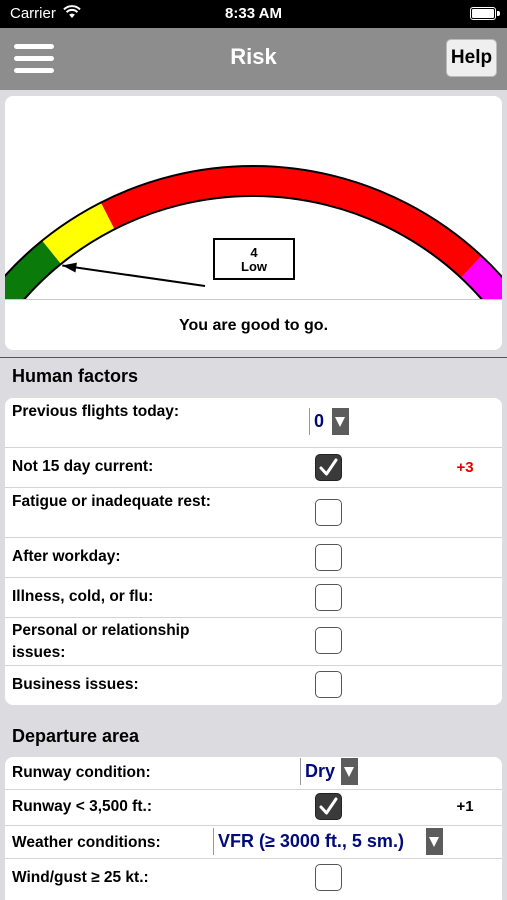  Describe the element at coordinates (253, 513) in the screenshot. I see `row-fatigue: Fatigue or inadequate rest:` at that location.